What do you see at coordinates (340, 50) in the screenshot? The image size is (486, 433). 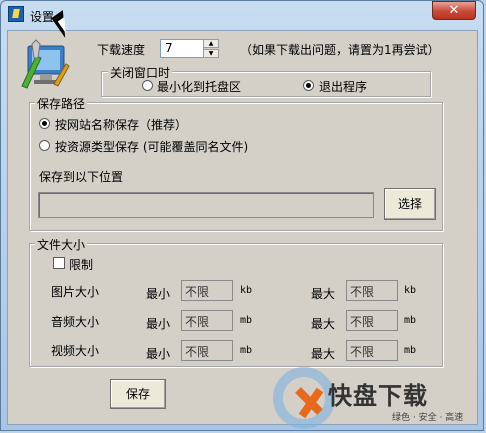 I see `download-speed-hint: （如果下载出问题，请置为1再尝试）` at bounding box center [340, 50].